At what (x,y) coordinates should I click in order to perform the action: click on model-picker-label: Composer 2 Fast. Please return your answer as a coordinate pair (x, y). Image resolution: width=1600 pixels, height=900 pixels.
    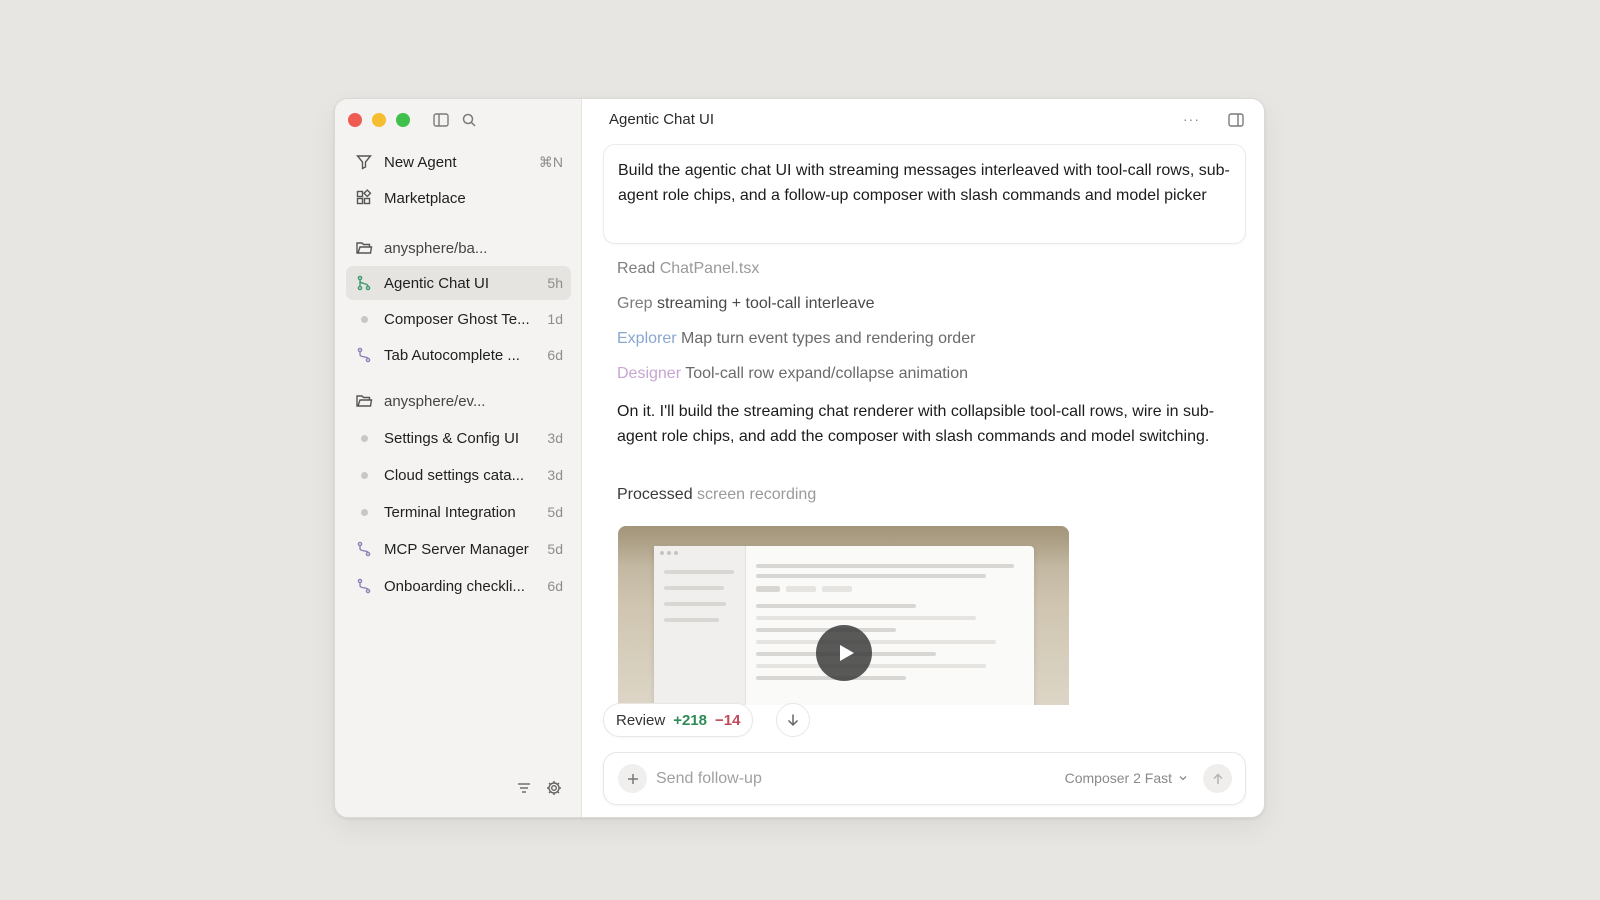
    Looking at the image, I should click on (1118, 778).